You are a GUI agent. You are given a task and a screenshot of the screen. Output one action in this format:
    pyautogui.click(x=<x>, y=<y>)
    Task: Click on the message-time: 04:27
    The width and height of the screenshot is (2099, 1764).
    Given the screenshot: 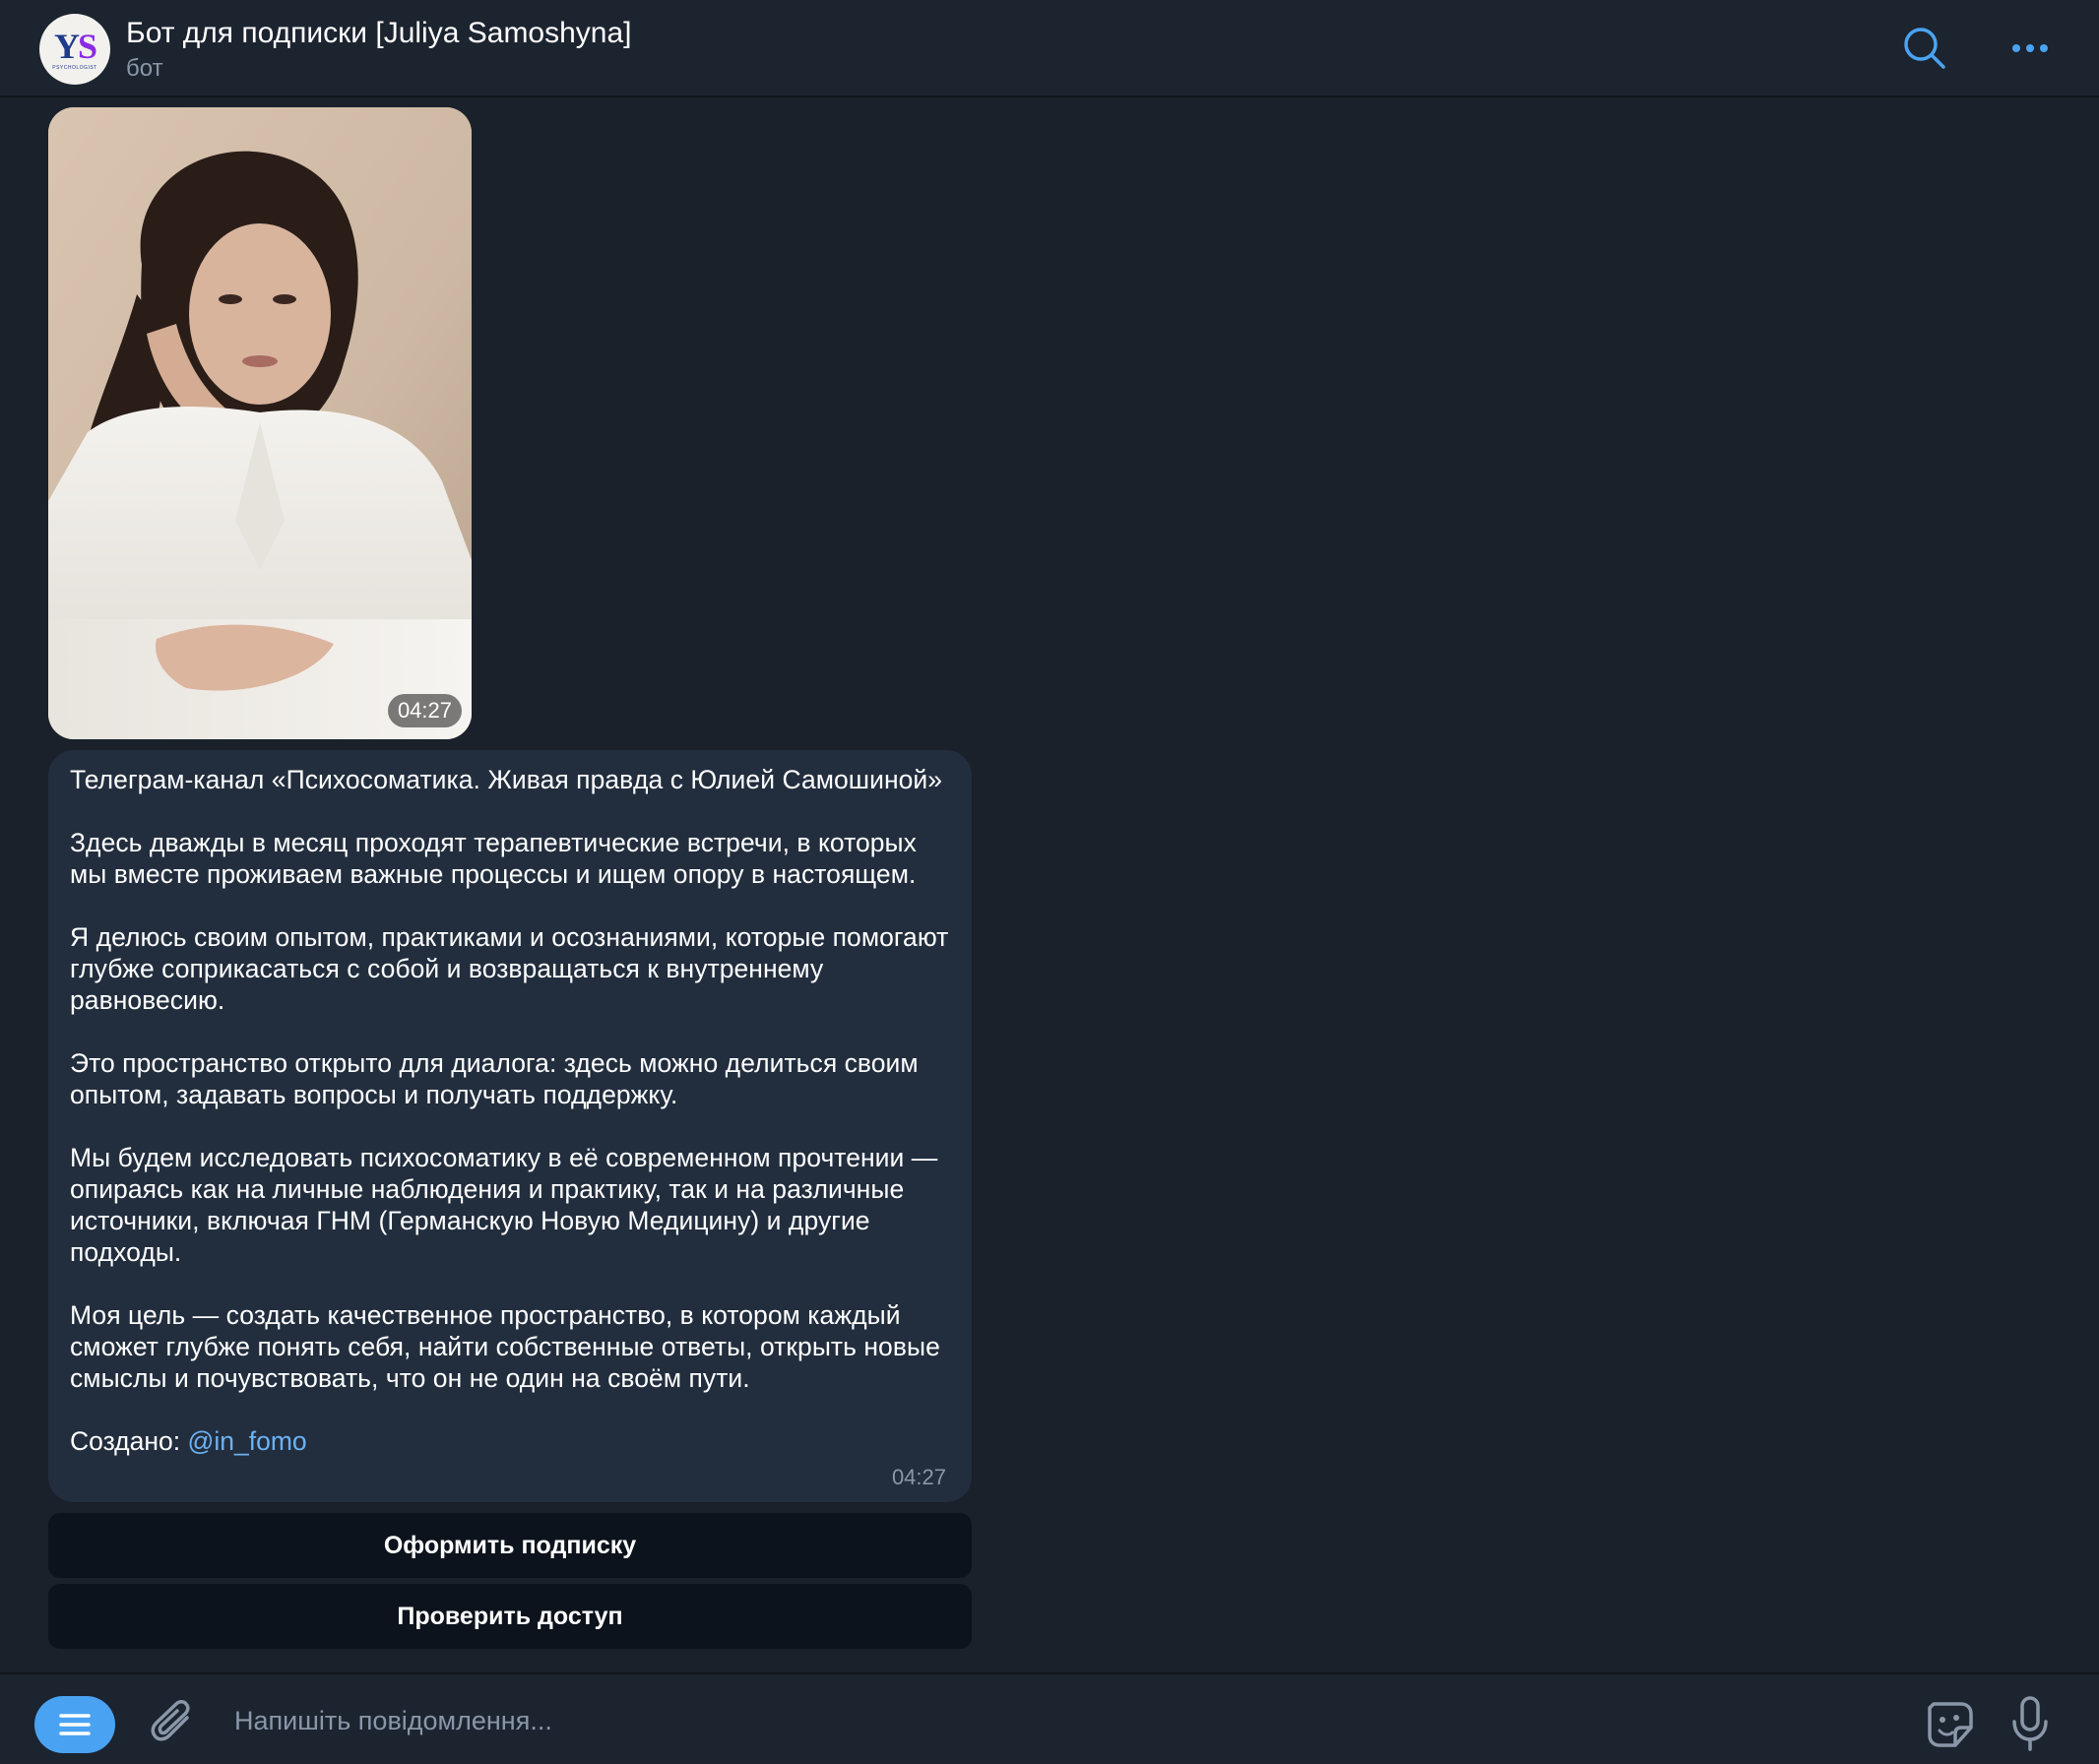 What is the action you would take?
    pyautogui.click(x=918, y=1477)
    